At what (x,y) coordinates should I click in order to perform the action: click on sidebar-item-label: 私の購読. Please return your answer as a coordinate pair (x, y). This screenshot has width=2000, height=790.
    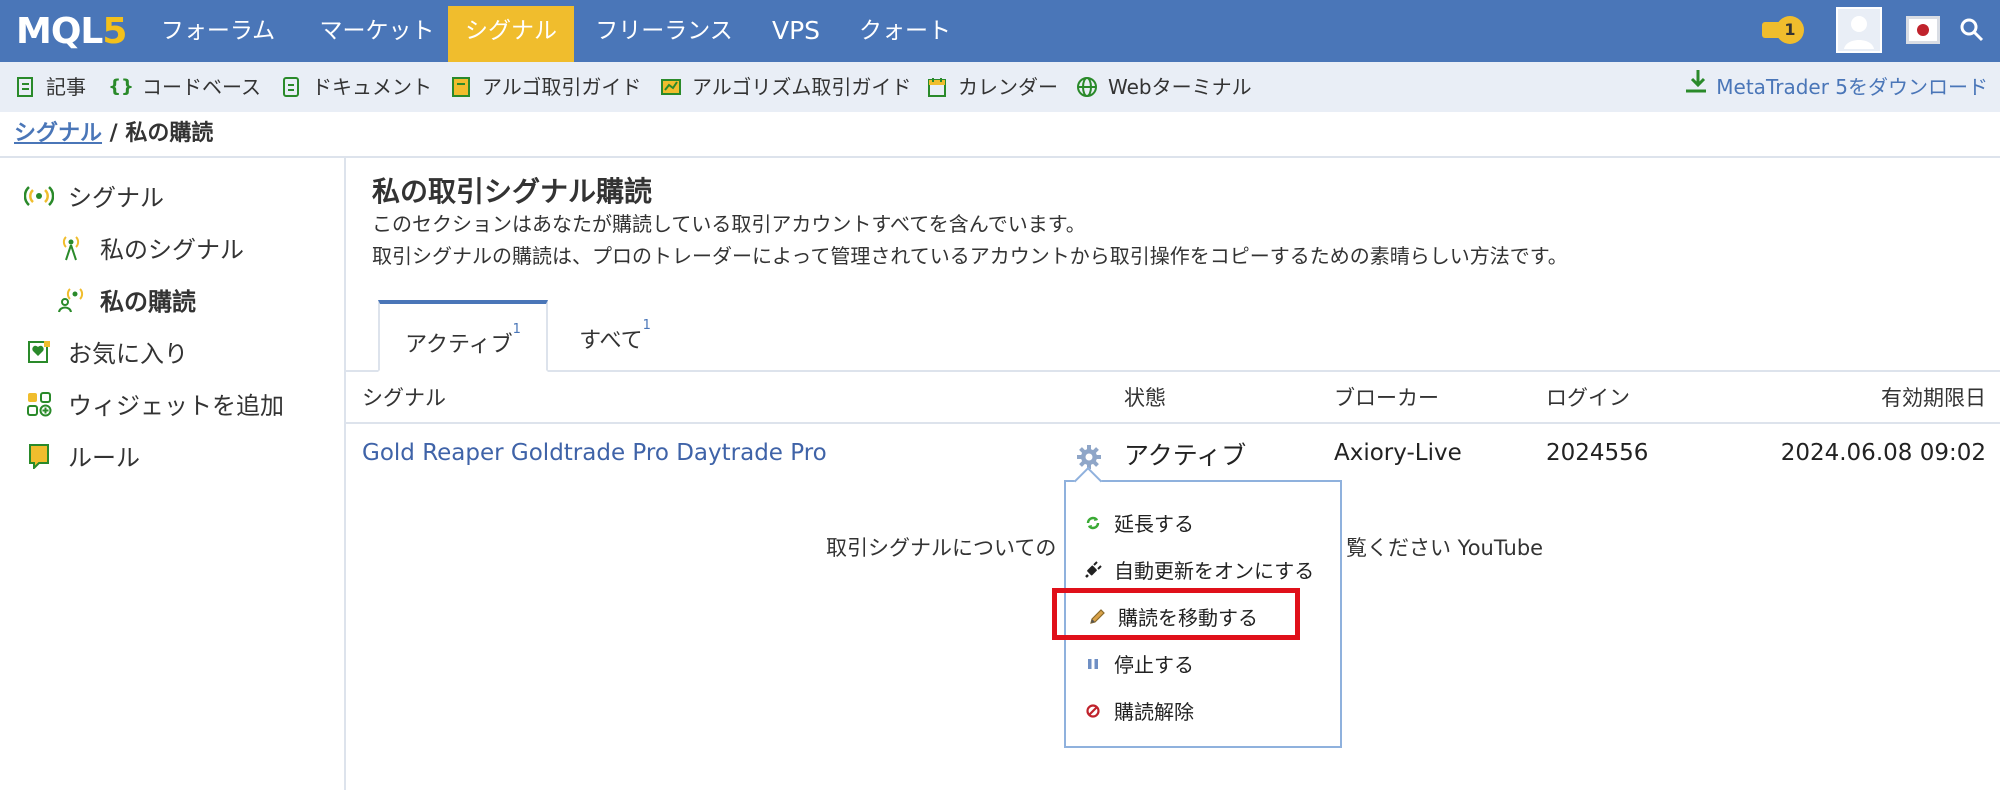
    Looking at the image, I should click on (148, 302).